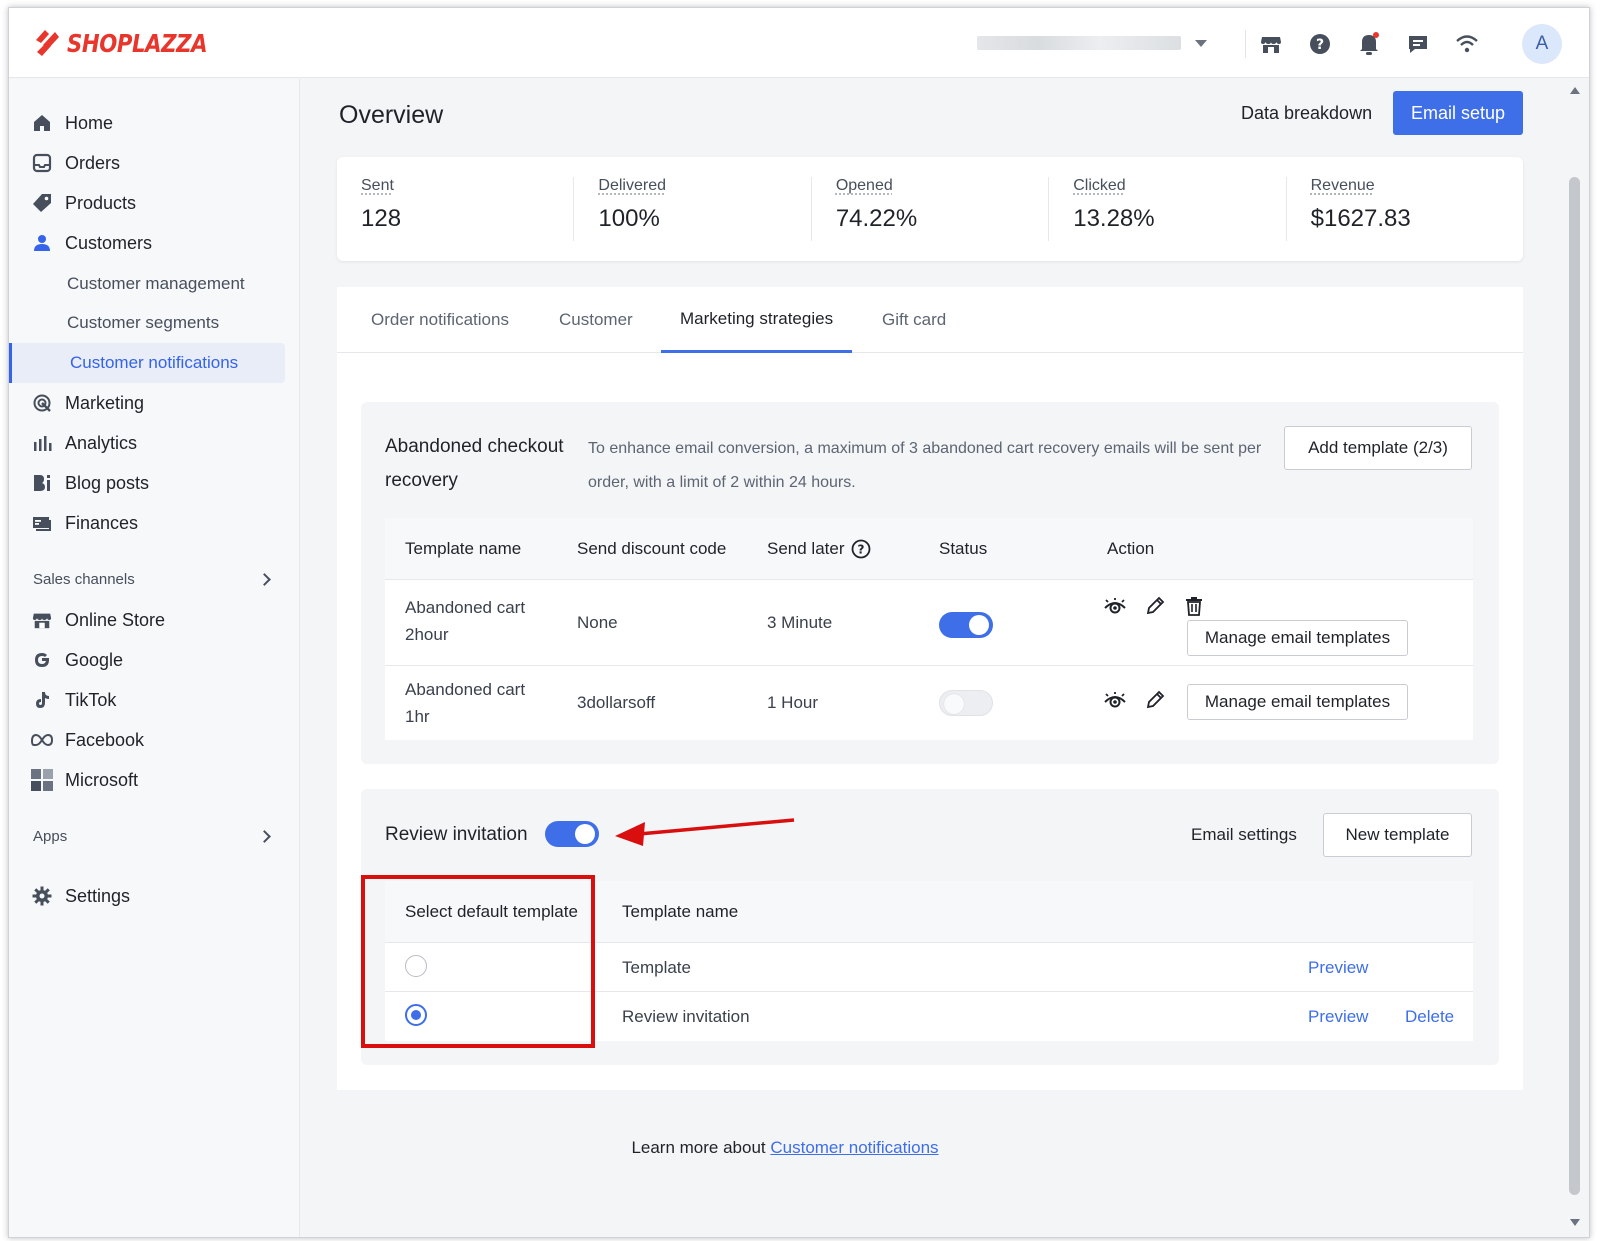  I want to click on divider, so click(1245, 44).